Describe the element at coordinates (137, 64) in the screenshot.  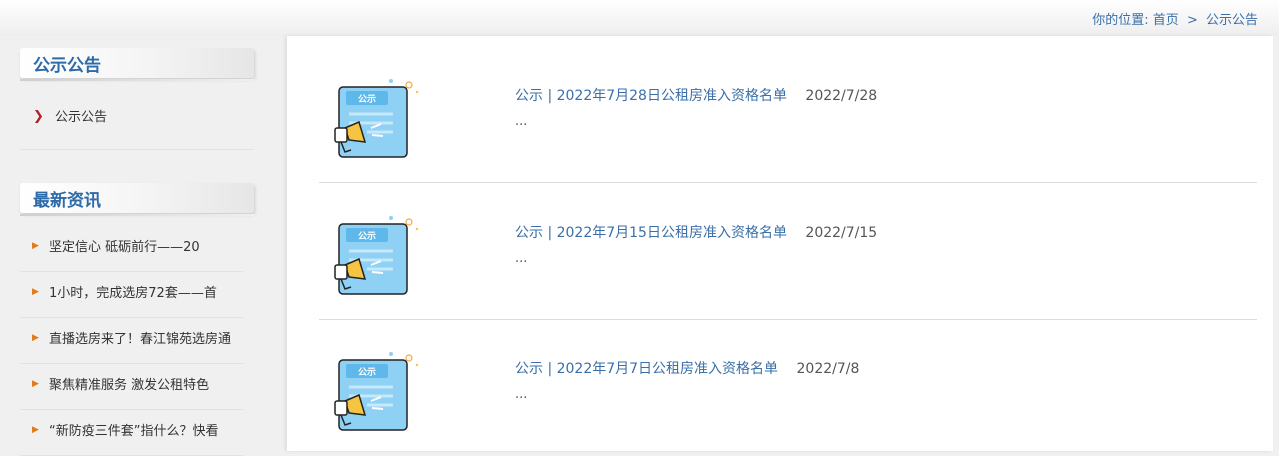
I see `category-heading: 公示公告` at that location.